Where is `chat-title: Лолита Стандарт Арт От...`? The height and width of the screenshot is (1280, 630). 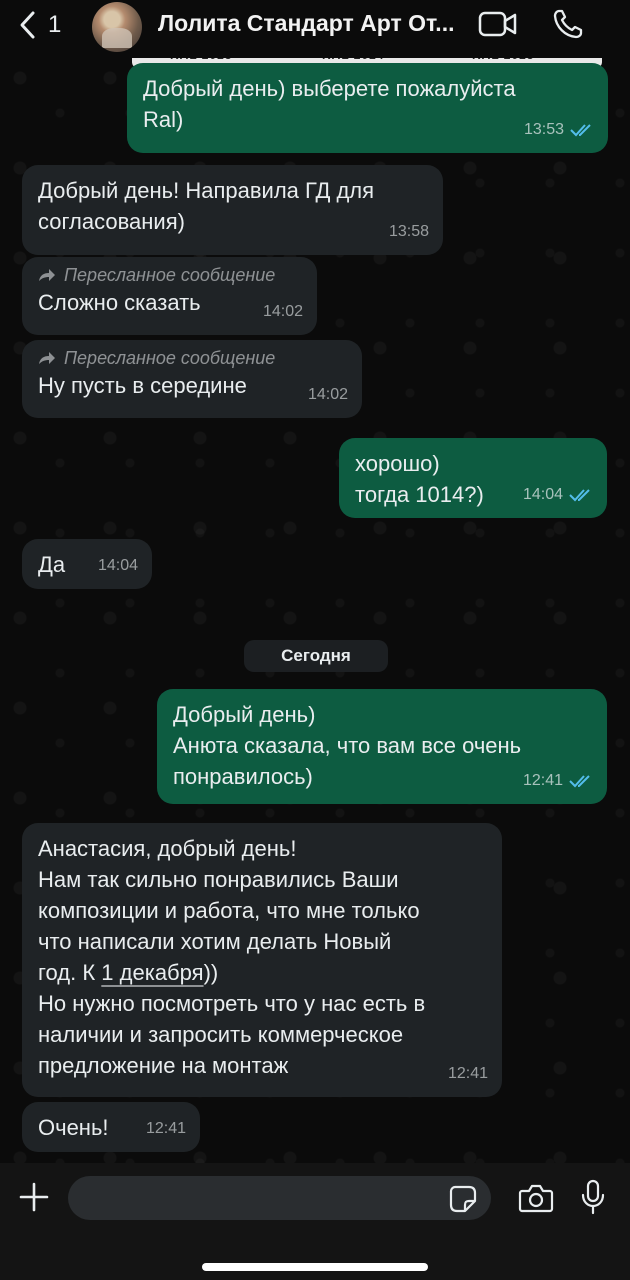 chat-title: Лолита Стандарт Арт От... is located at coordinates (310, 23).